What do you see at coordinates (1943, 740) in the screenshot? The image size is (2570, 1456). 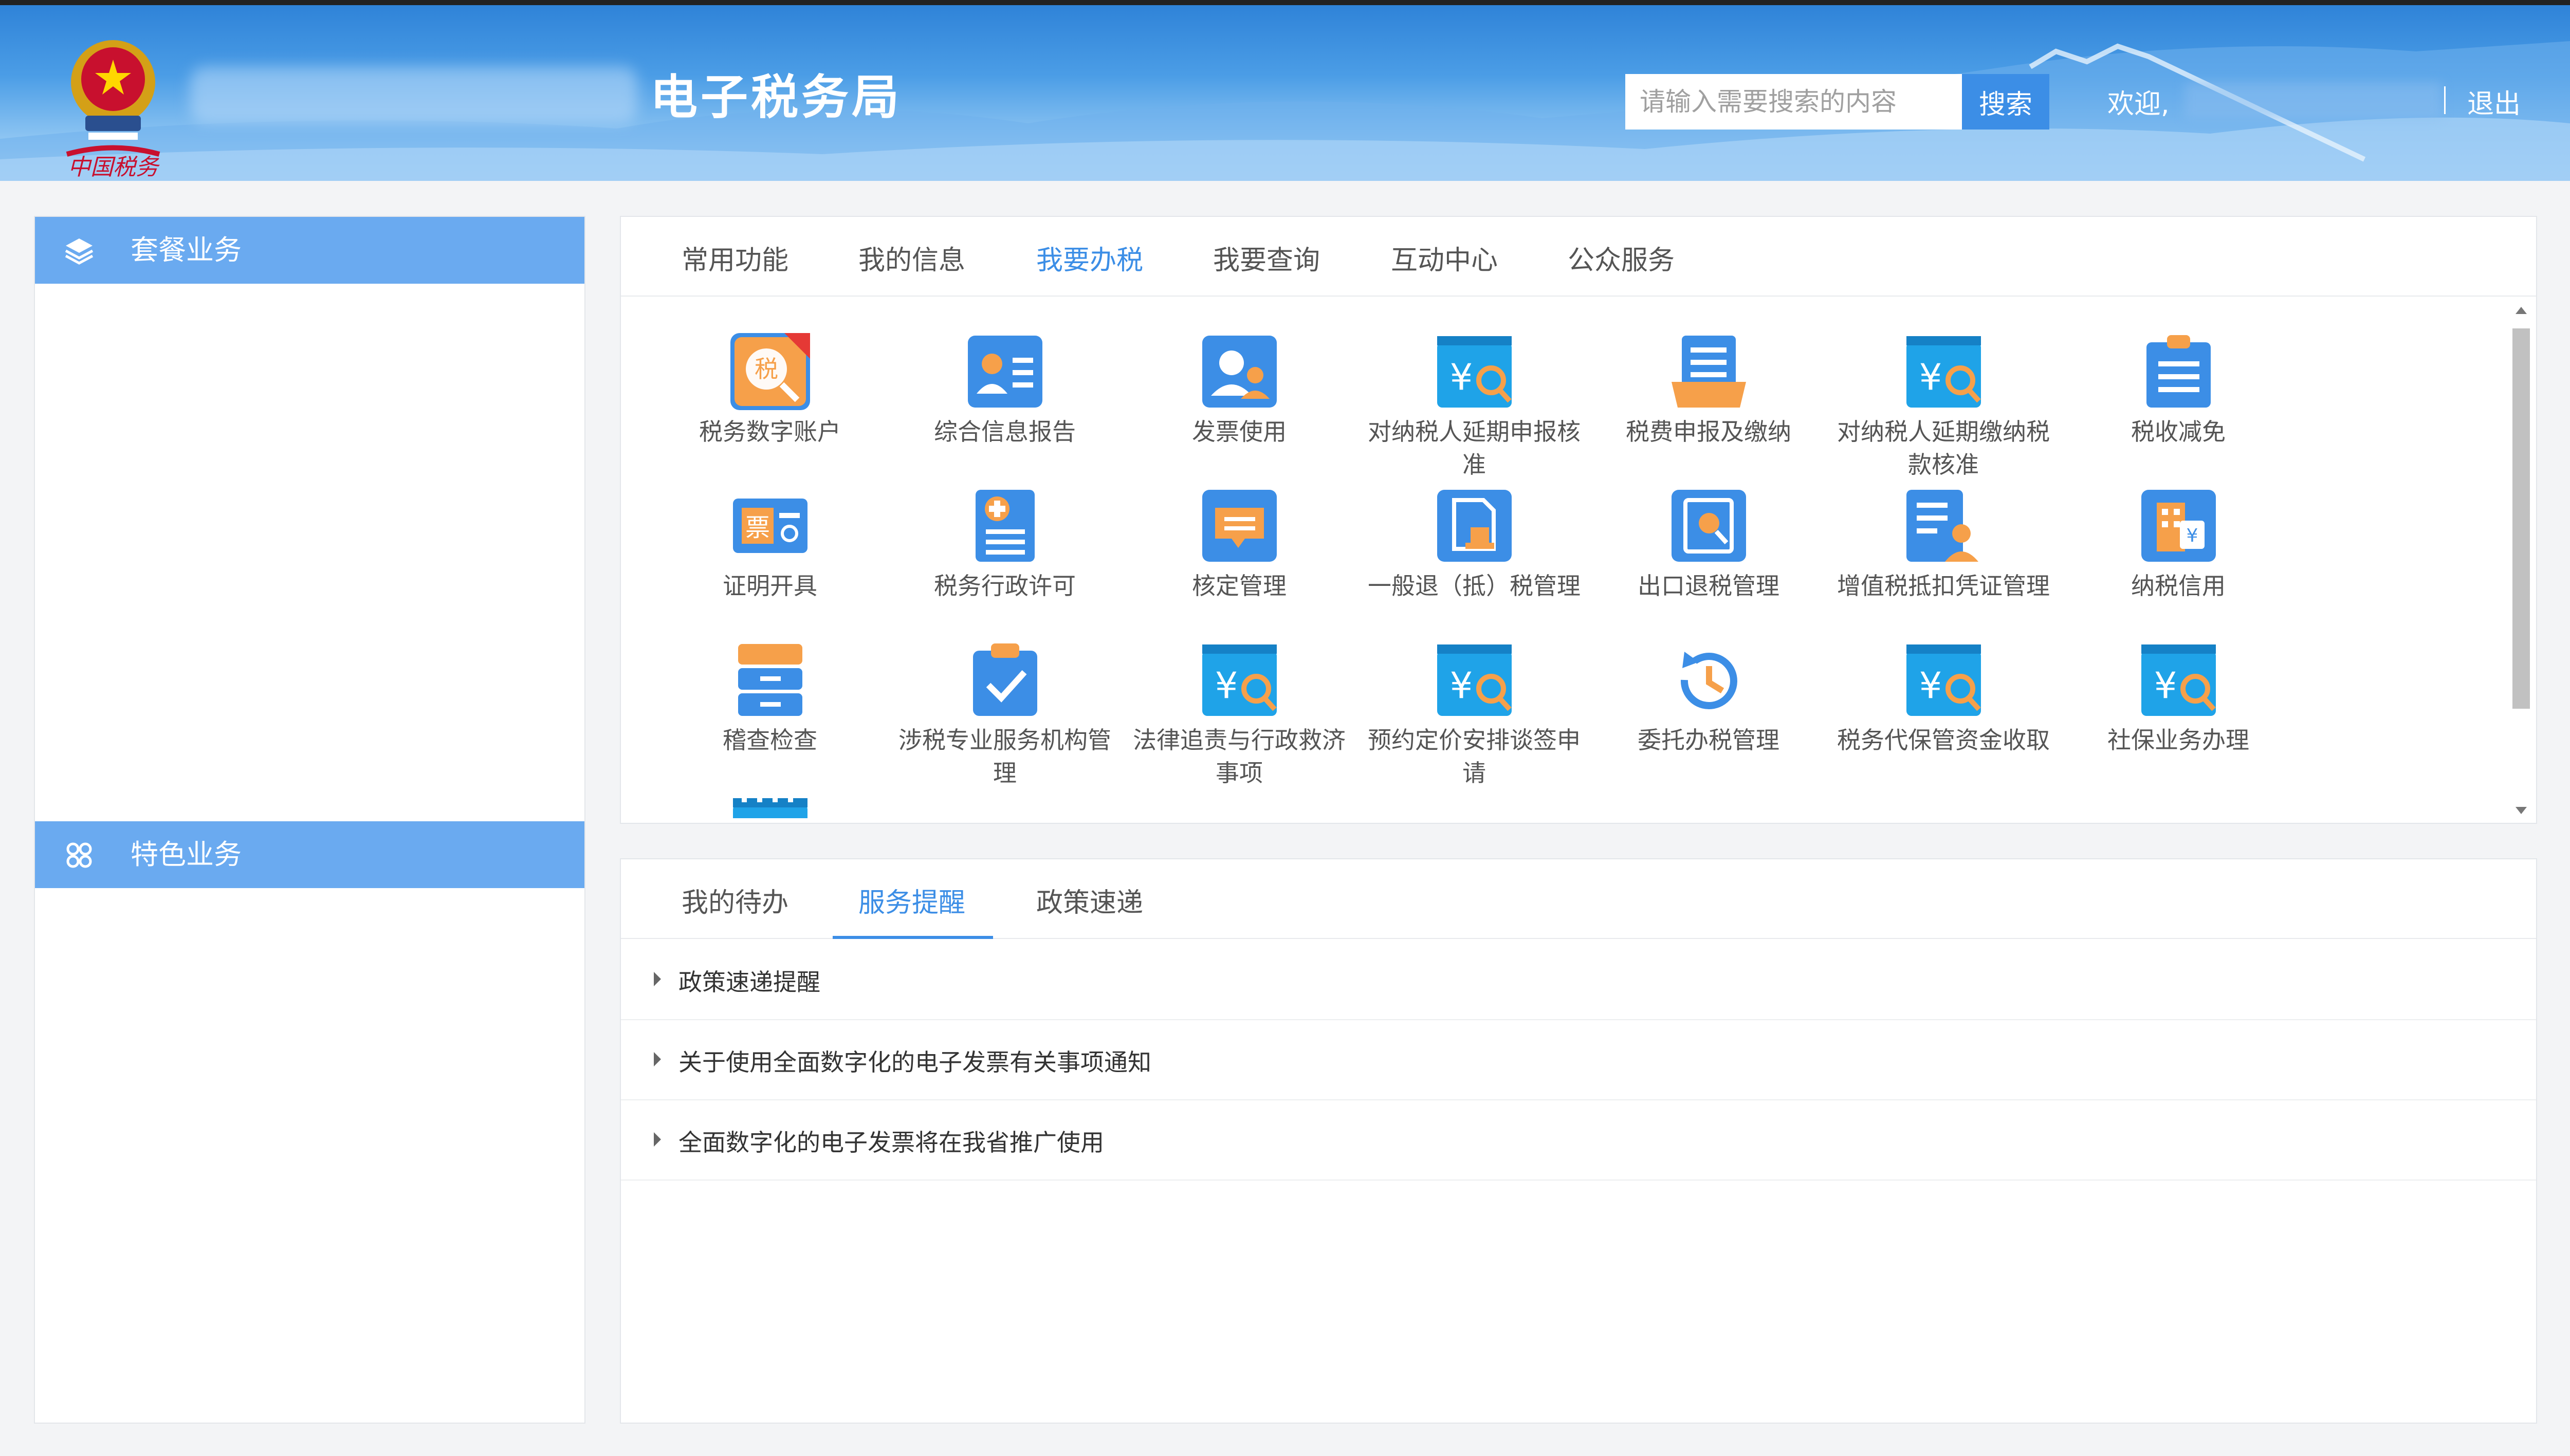 I see `function-label: 税务代保管资金收取` at bounding box center [1943, 740].